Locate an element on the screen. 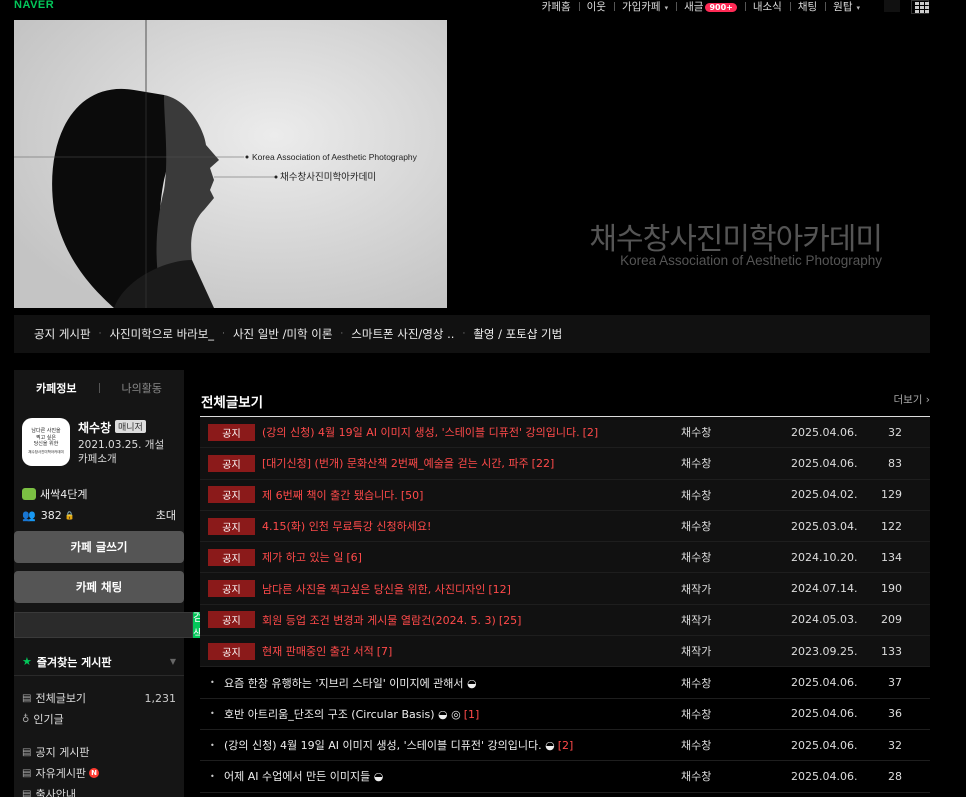 Image resolution: width=966 pixels, height=797 pixels. comment-count: [1] is located at coordinates (472, 714).